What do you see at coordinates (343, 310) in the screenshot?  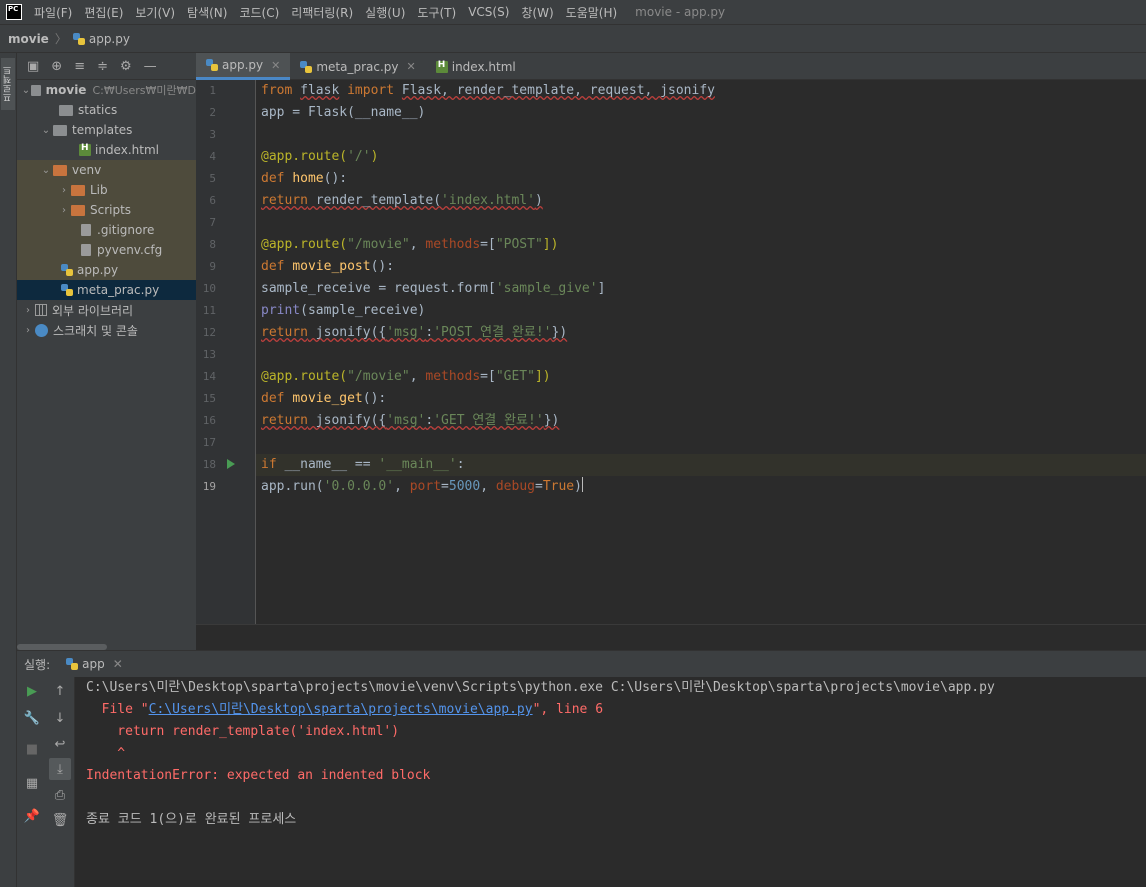 I see `code-line: print(sample_receive)` at bounding box center [343, 310].